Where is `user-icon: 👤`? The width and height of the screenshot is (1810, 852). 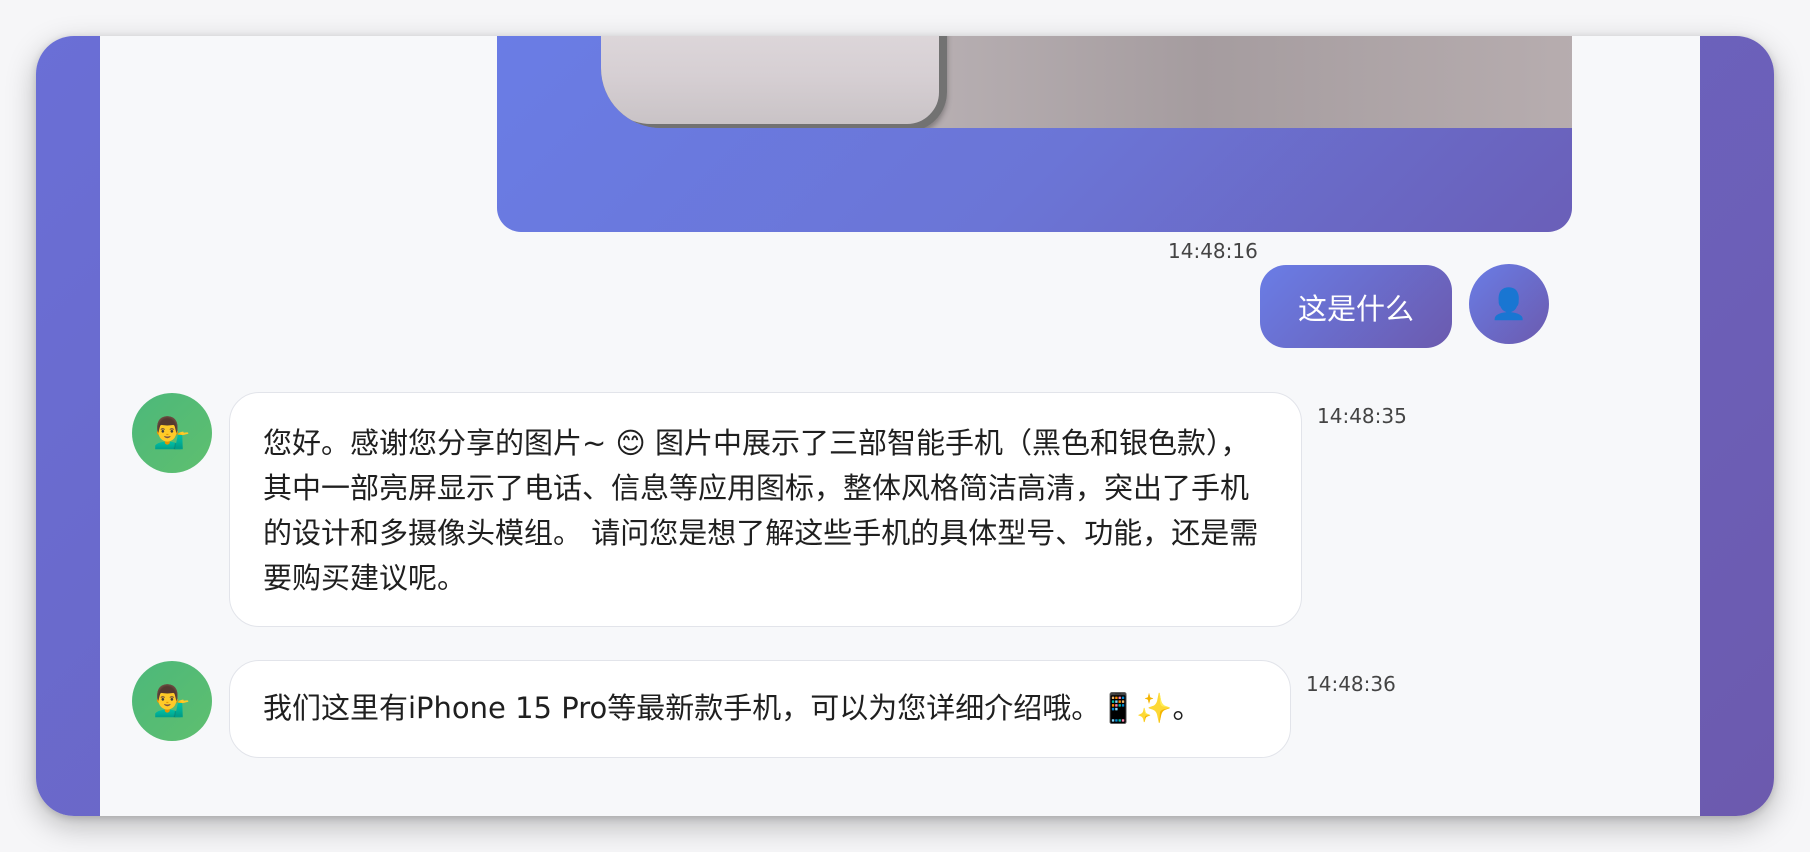
user-icon: 👤 is located at coordinates (1509, 304).